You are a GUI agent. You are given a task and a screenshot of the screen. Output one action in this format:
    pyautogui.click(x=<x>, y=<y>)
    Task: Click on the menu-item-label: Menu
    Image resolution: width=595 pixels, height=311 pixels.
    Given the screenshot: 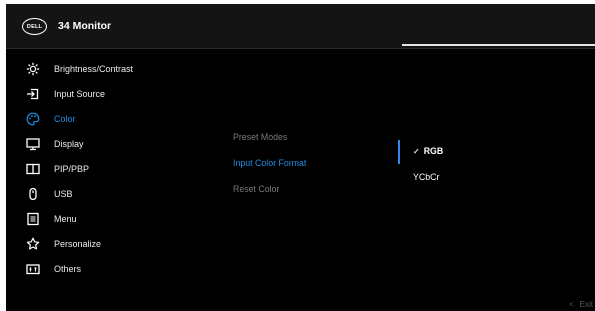 What is the action you would take?
    pyautogui.click(x=65, y=218)
    